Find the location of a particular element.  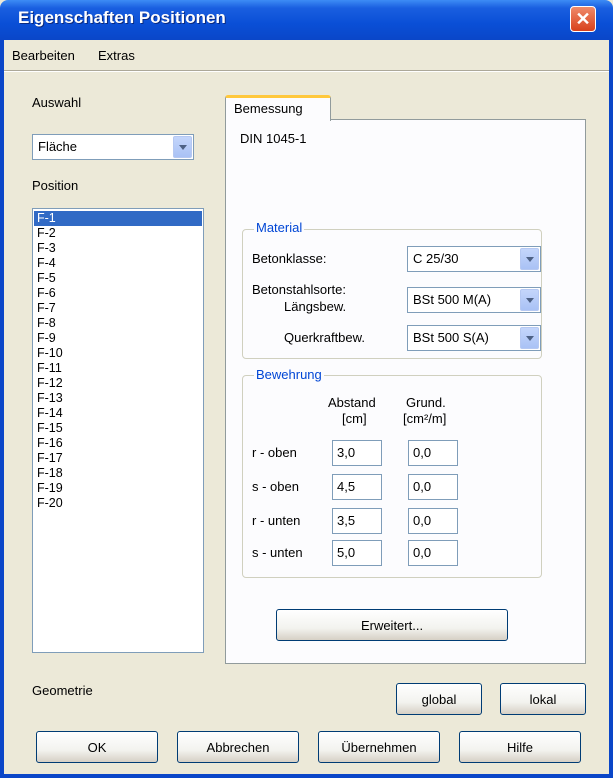

tab-bemessung: Bemessung is located at coordinates (278, 108).